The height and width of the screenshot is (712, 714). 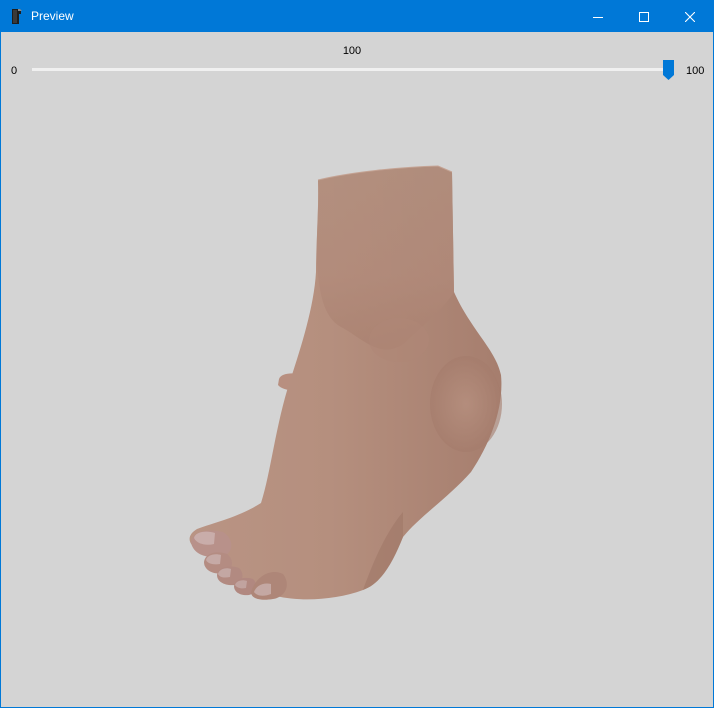 What do you see at coordinates (357, 16) in the screenshot?
I see `title-bar: Preview` at bounding box center [357, 16].